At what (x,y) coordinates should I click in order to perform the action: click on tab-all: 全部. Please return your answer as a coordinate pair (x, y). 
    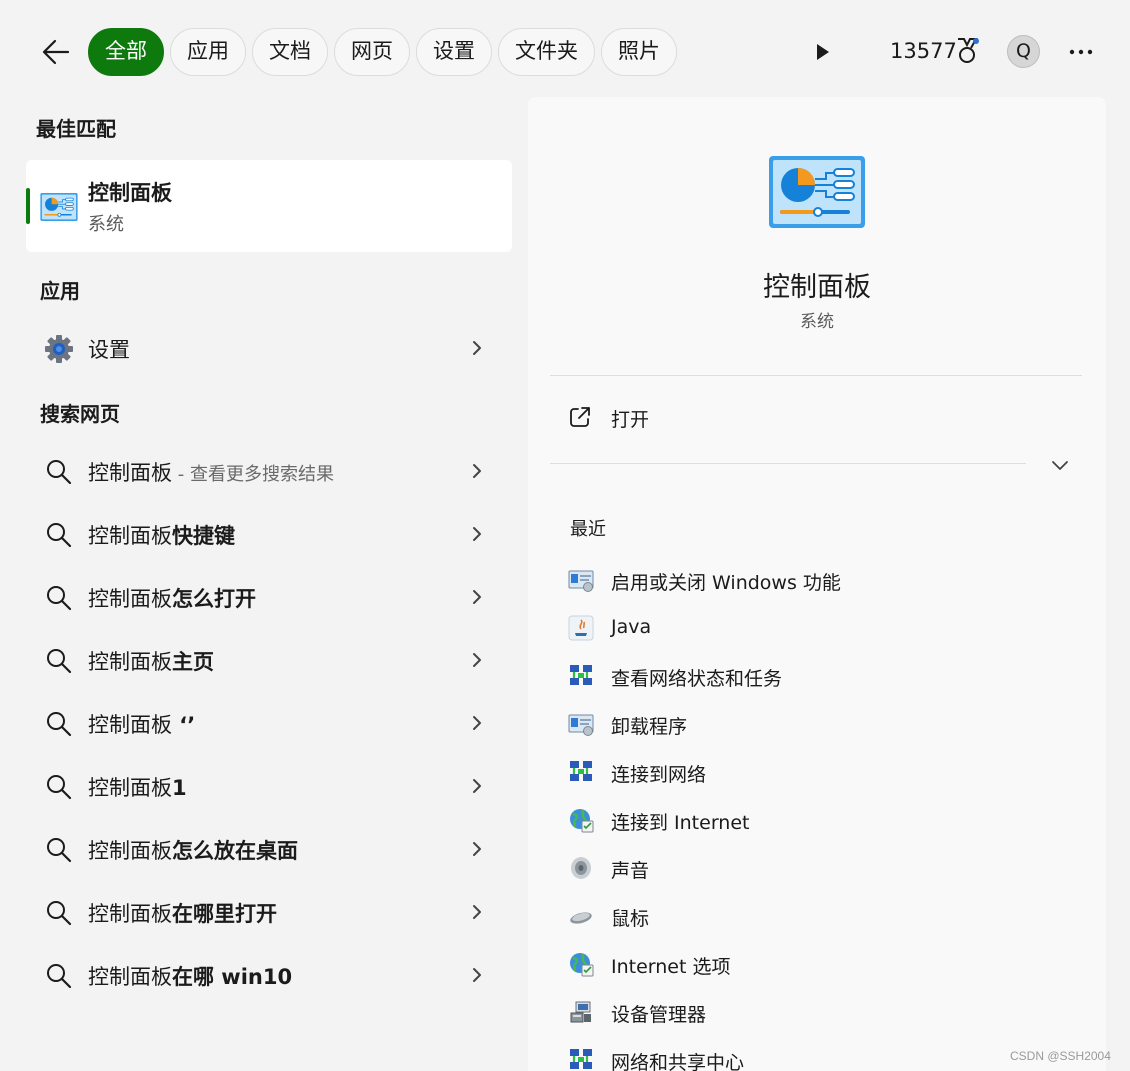
    Looking at the image, I should click on (126, 52).